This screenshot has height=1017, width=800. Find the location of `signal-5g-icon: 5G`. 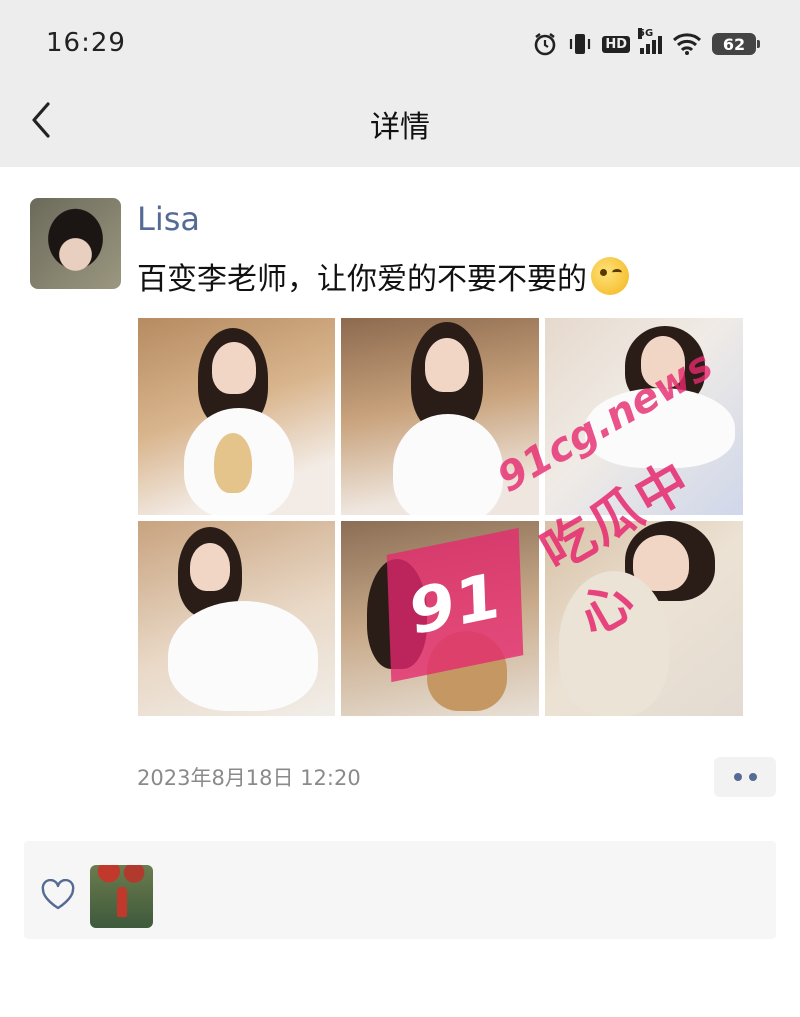

signal-5g-icon: 5G is located at coordinates (650, 41).